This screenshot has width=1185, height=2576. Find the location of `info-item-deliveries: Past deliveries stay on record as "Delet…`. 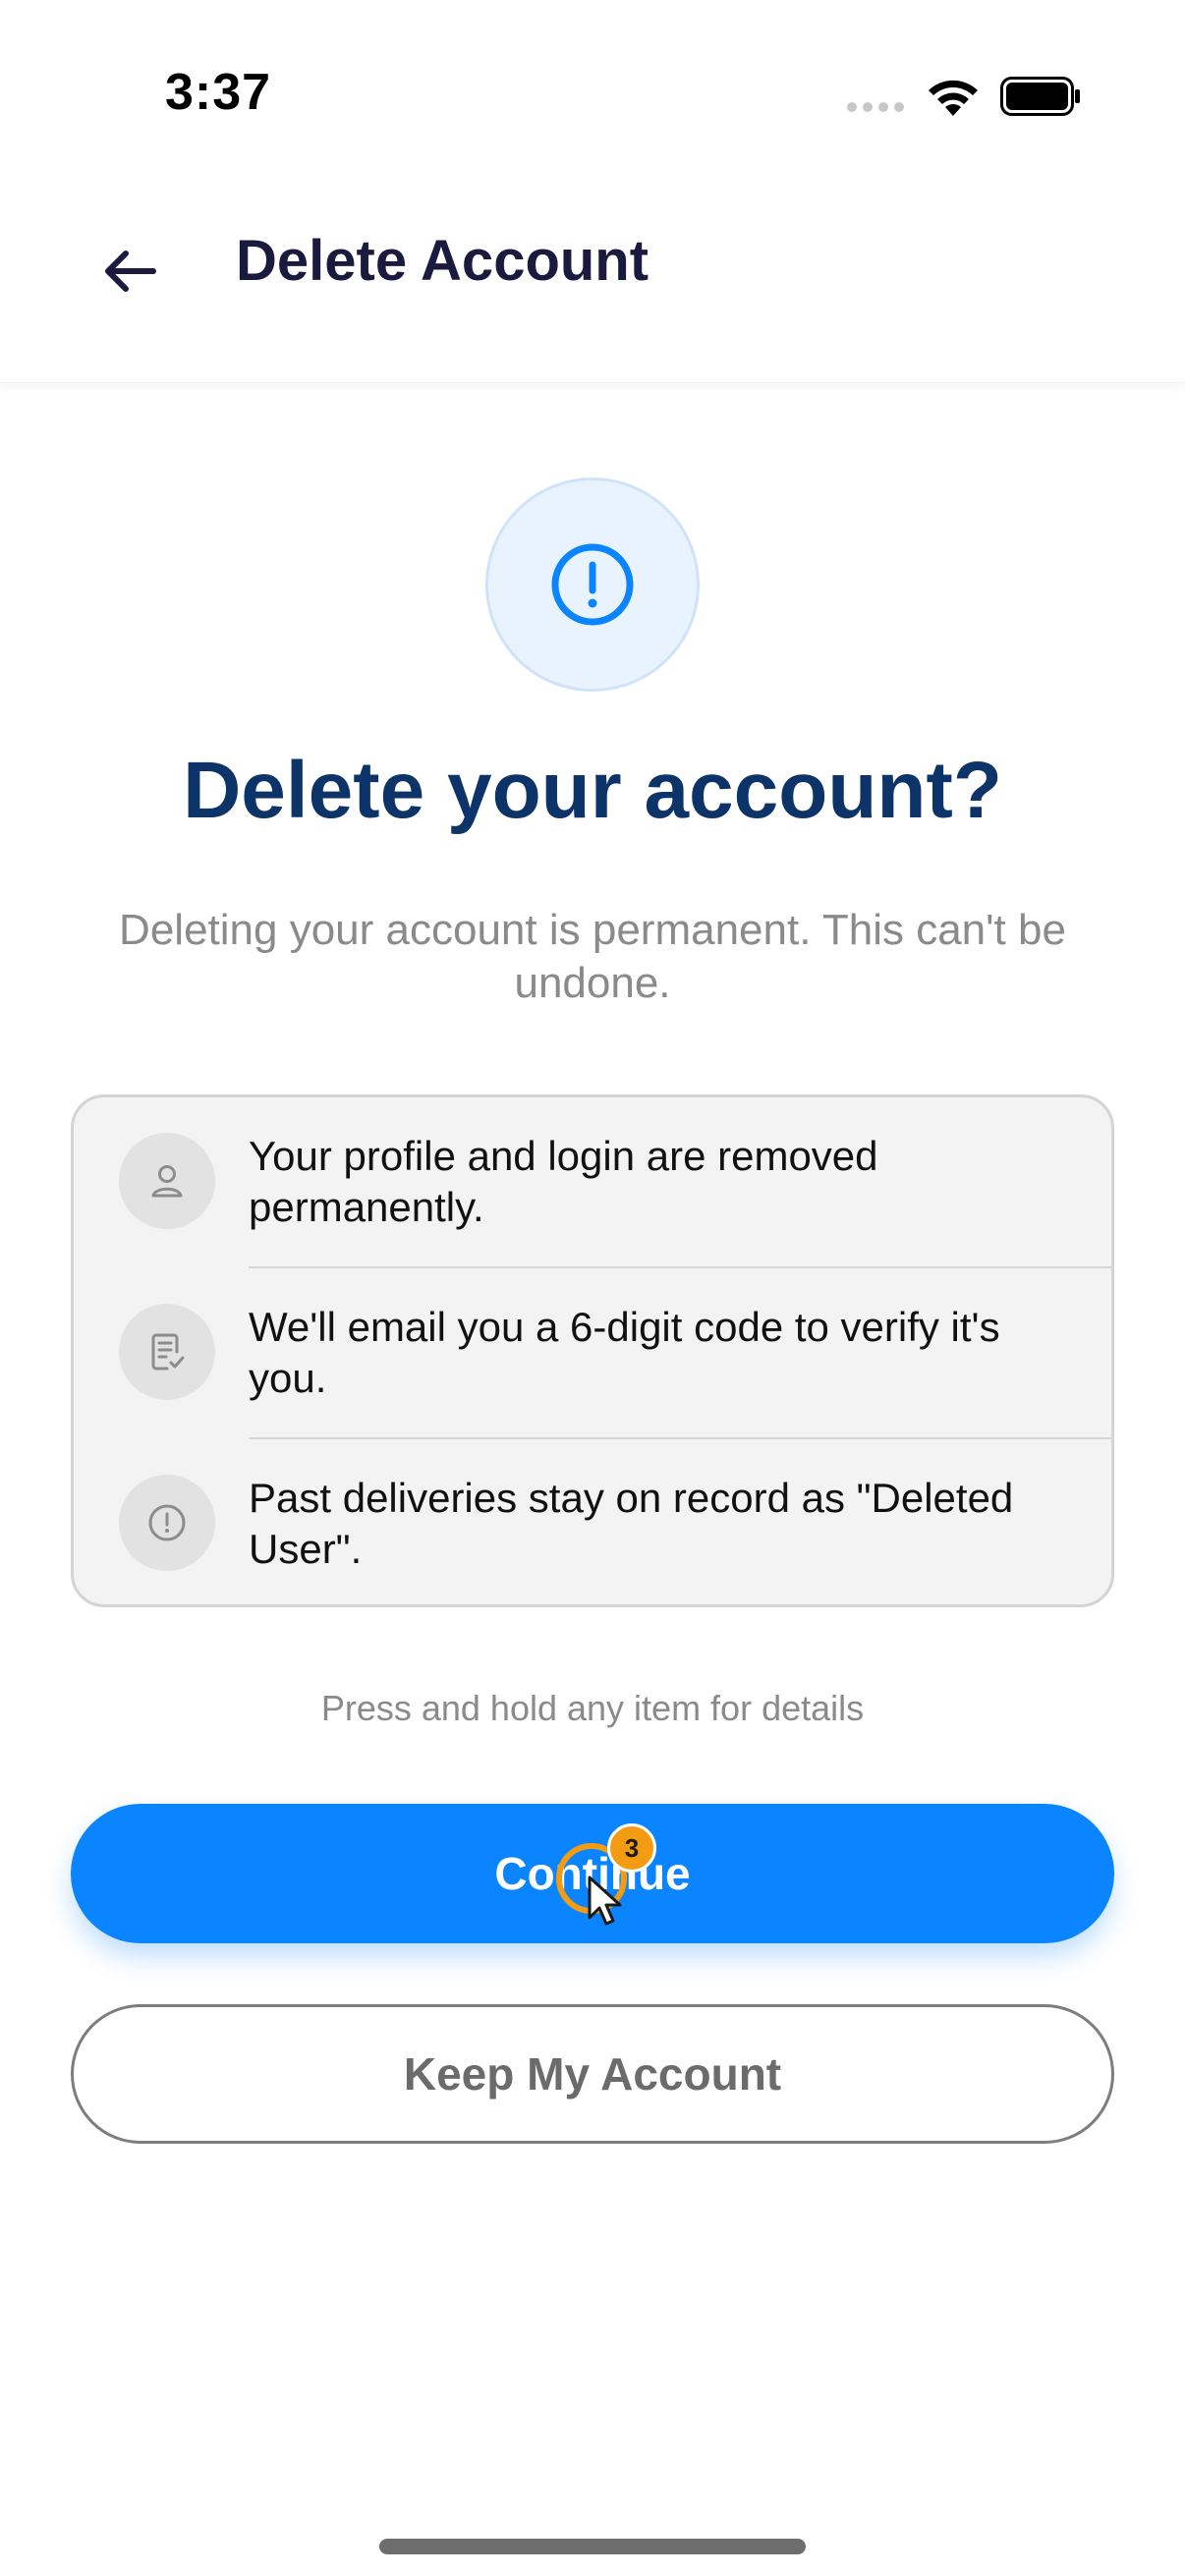

info-item-deliveries: Past deliveries stay on record as "Delet… is located at coordinates (592, 1521).